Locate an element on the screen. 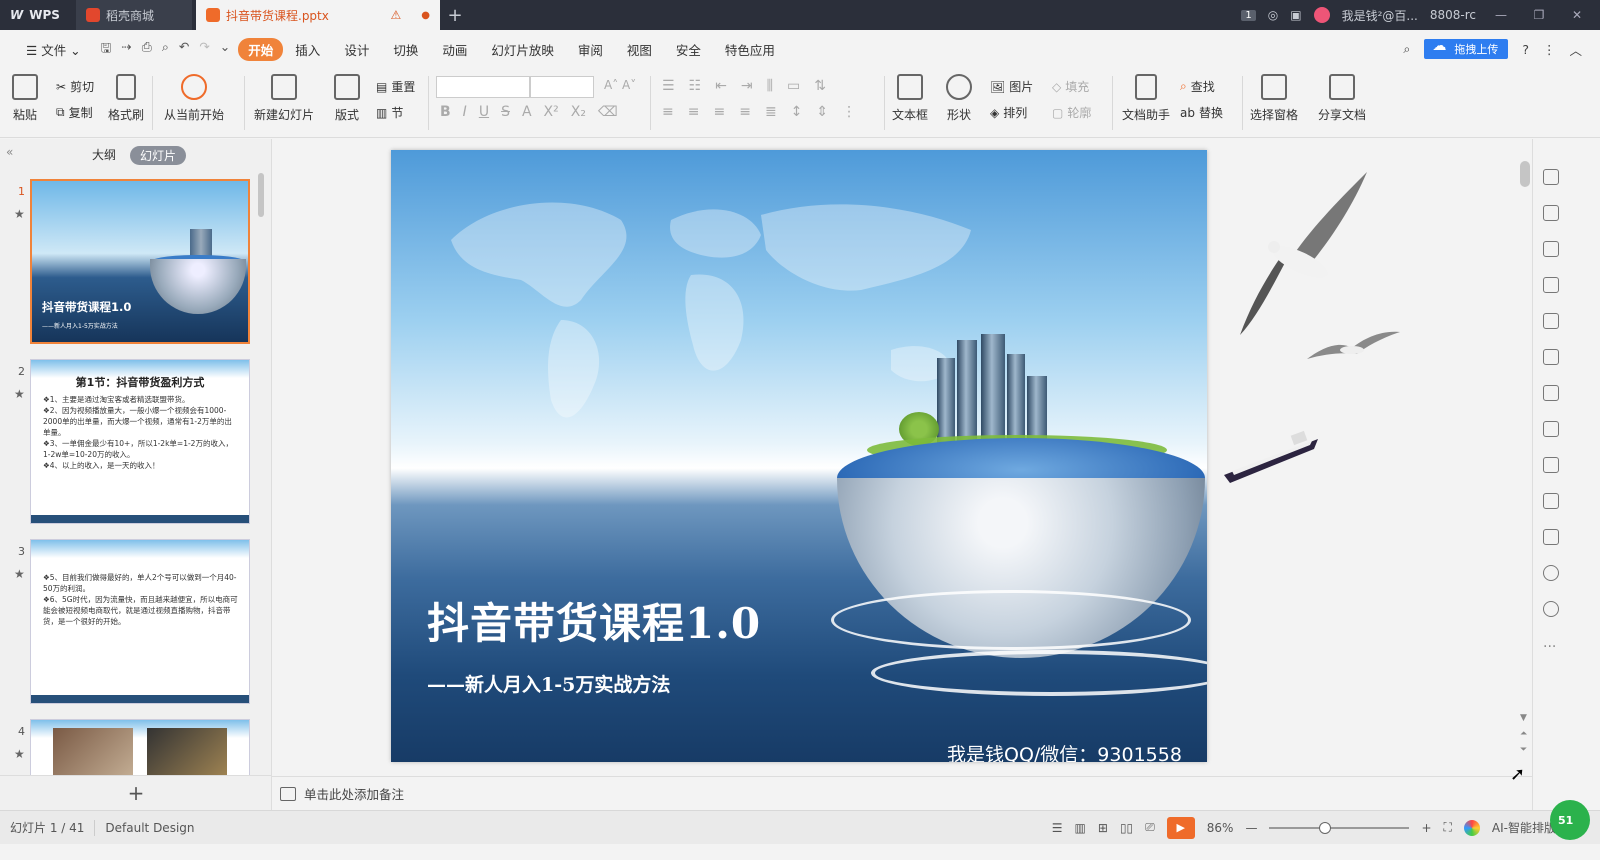  tab-slideshow: 幻灯片放映 is located at coordinates (522, 49).